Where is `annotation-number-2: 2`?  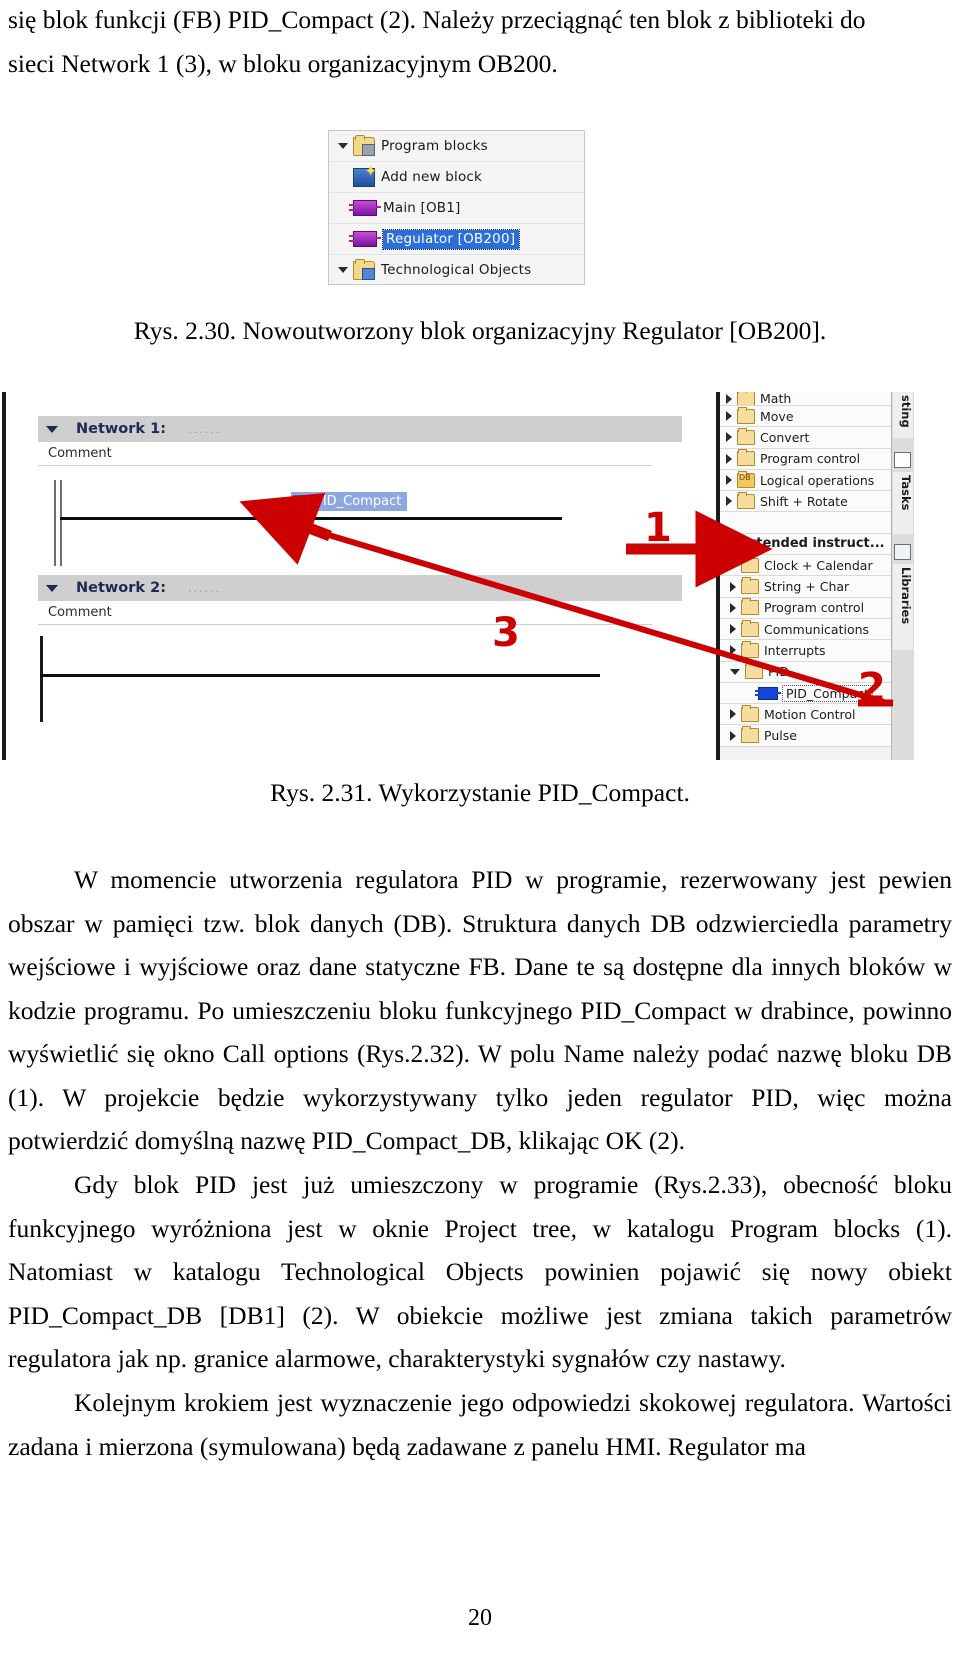
annotation-number-2: 2 is located at coordinates (872, 688).